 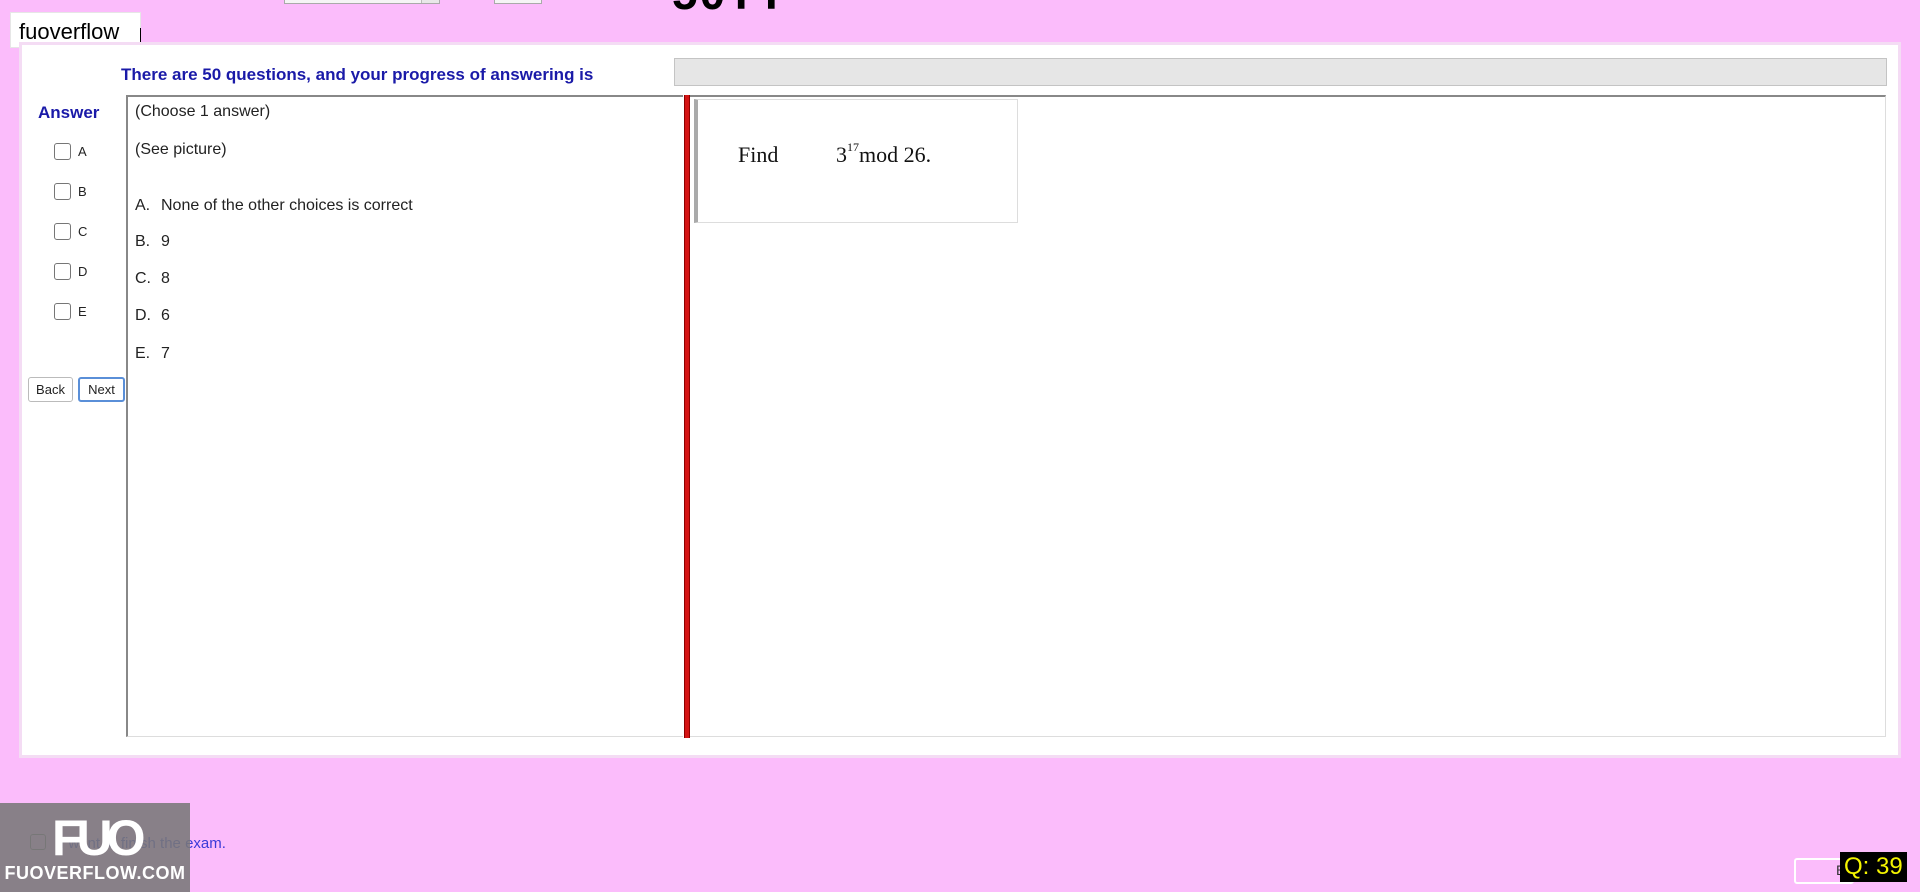 I want to click on top-small-input, so click(x=518, y=2).